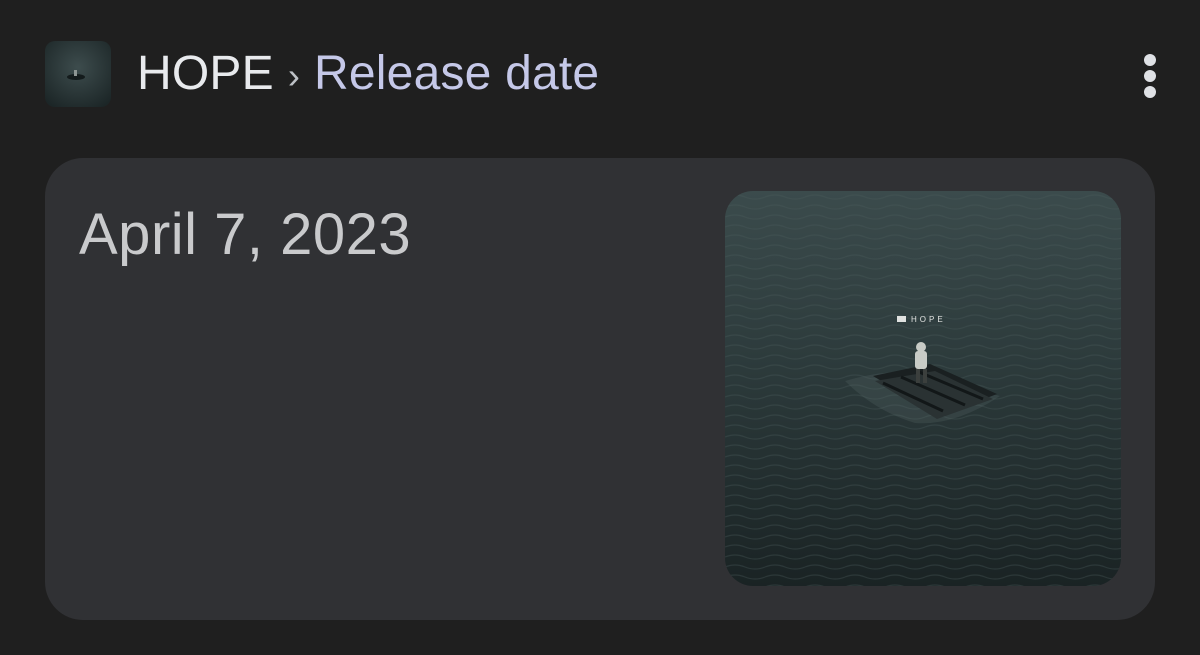 The height and width of the screenshot is (655, 1200). I want to click on breadcrumb: HOPE › Release date, so click(368, 74).